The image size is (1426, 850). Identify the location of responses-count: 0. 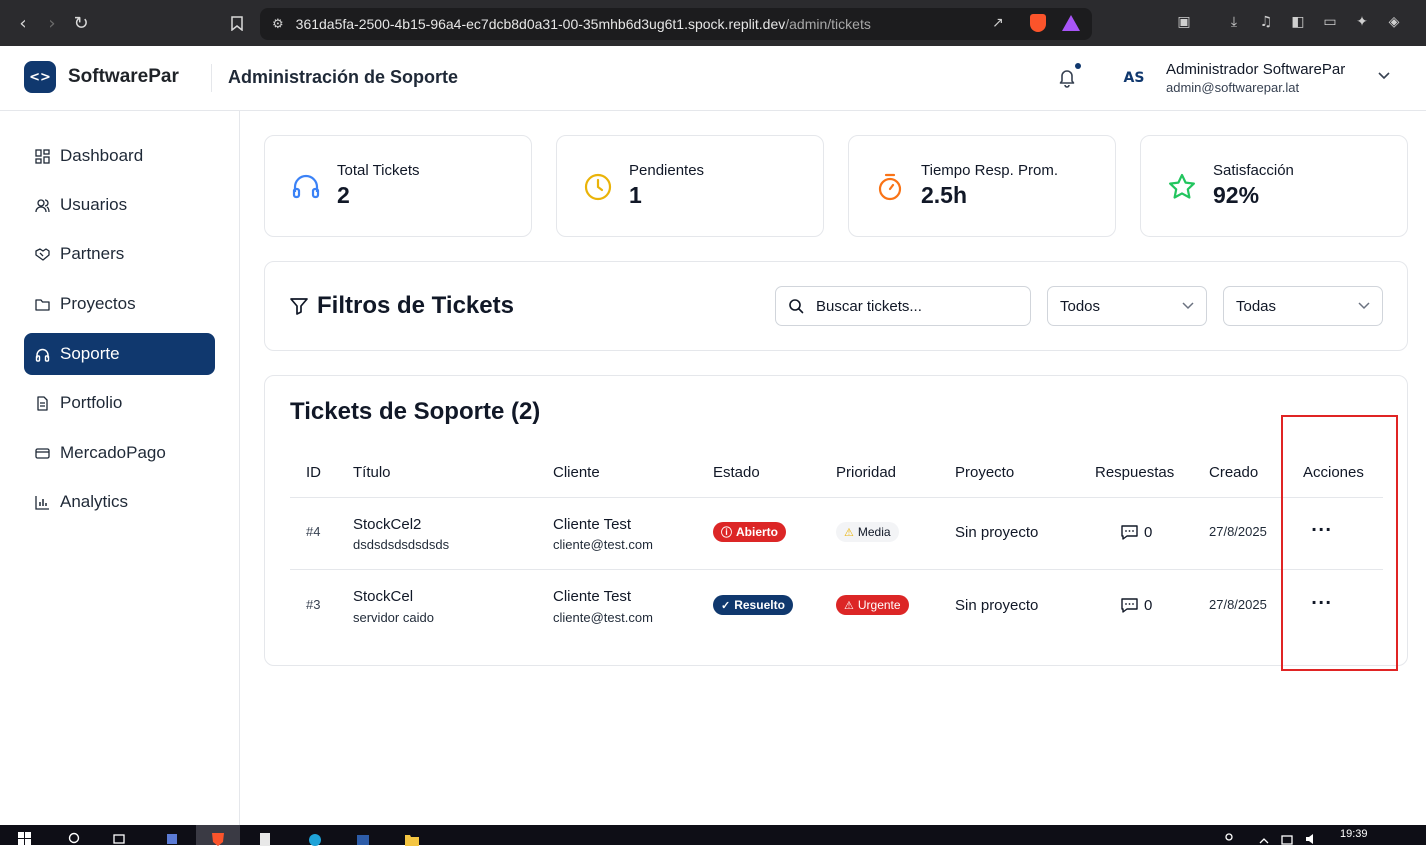
(1136, 605).